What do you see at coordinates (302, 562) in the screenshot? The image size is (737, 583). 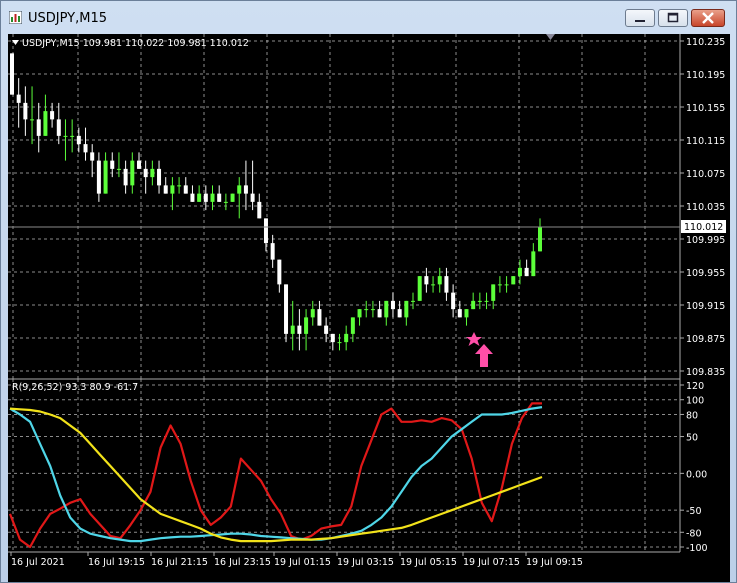 I see `time-tick-label: 19 Jul 01:15` at bounding box center [302, 562].